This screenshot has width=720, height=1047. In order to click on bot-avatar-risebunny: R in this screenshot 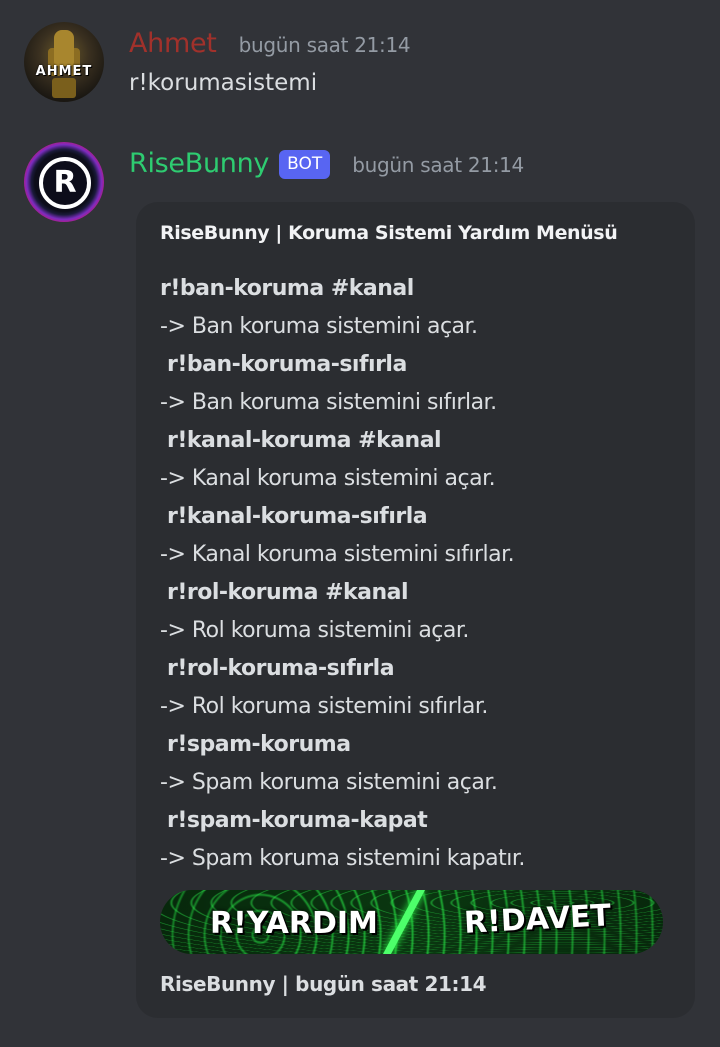, I will do `click(64, 182)`.